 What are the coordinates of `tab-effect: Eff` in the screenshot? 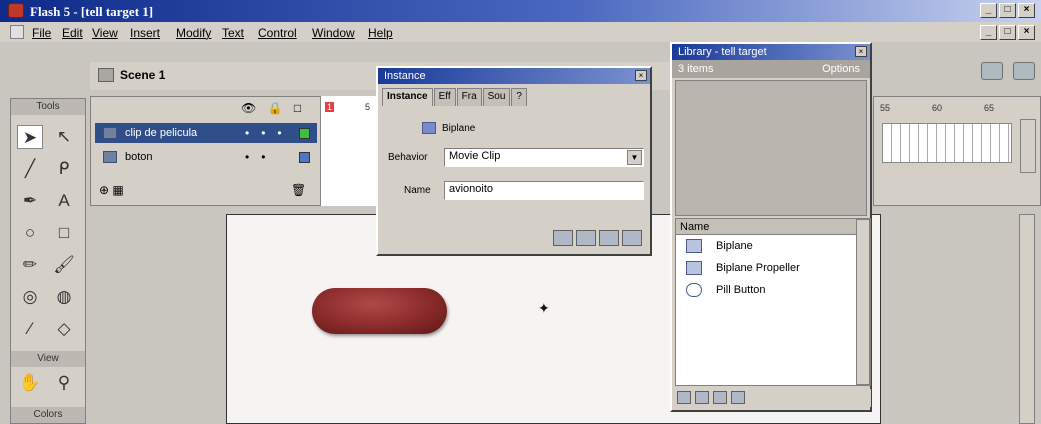 It's located at (444, 97).